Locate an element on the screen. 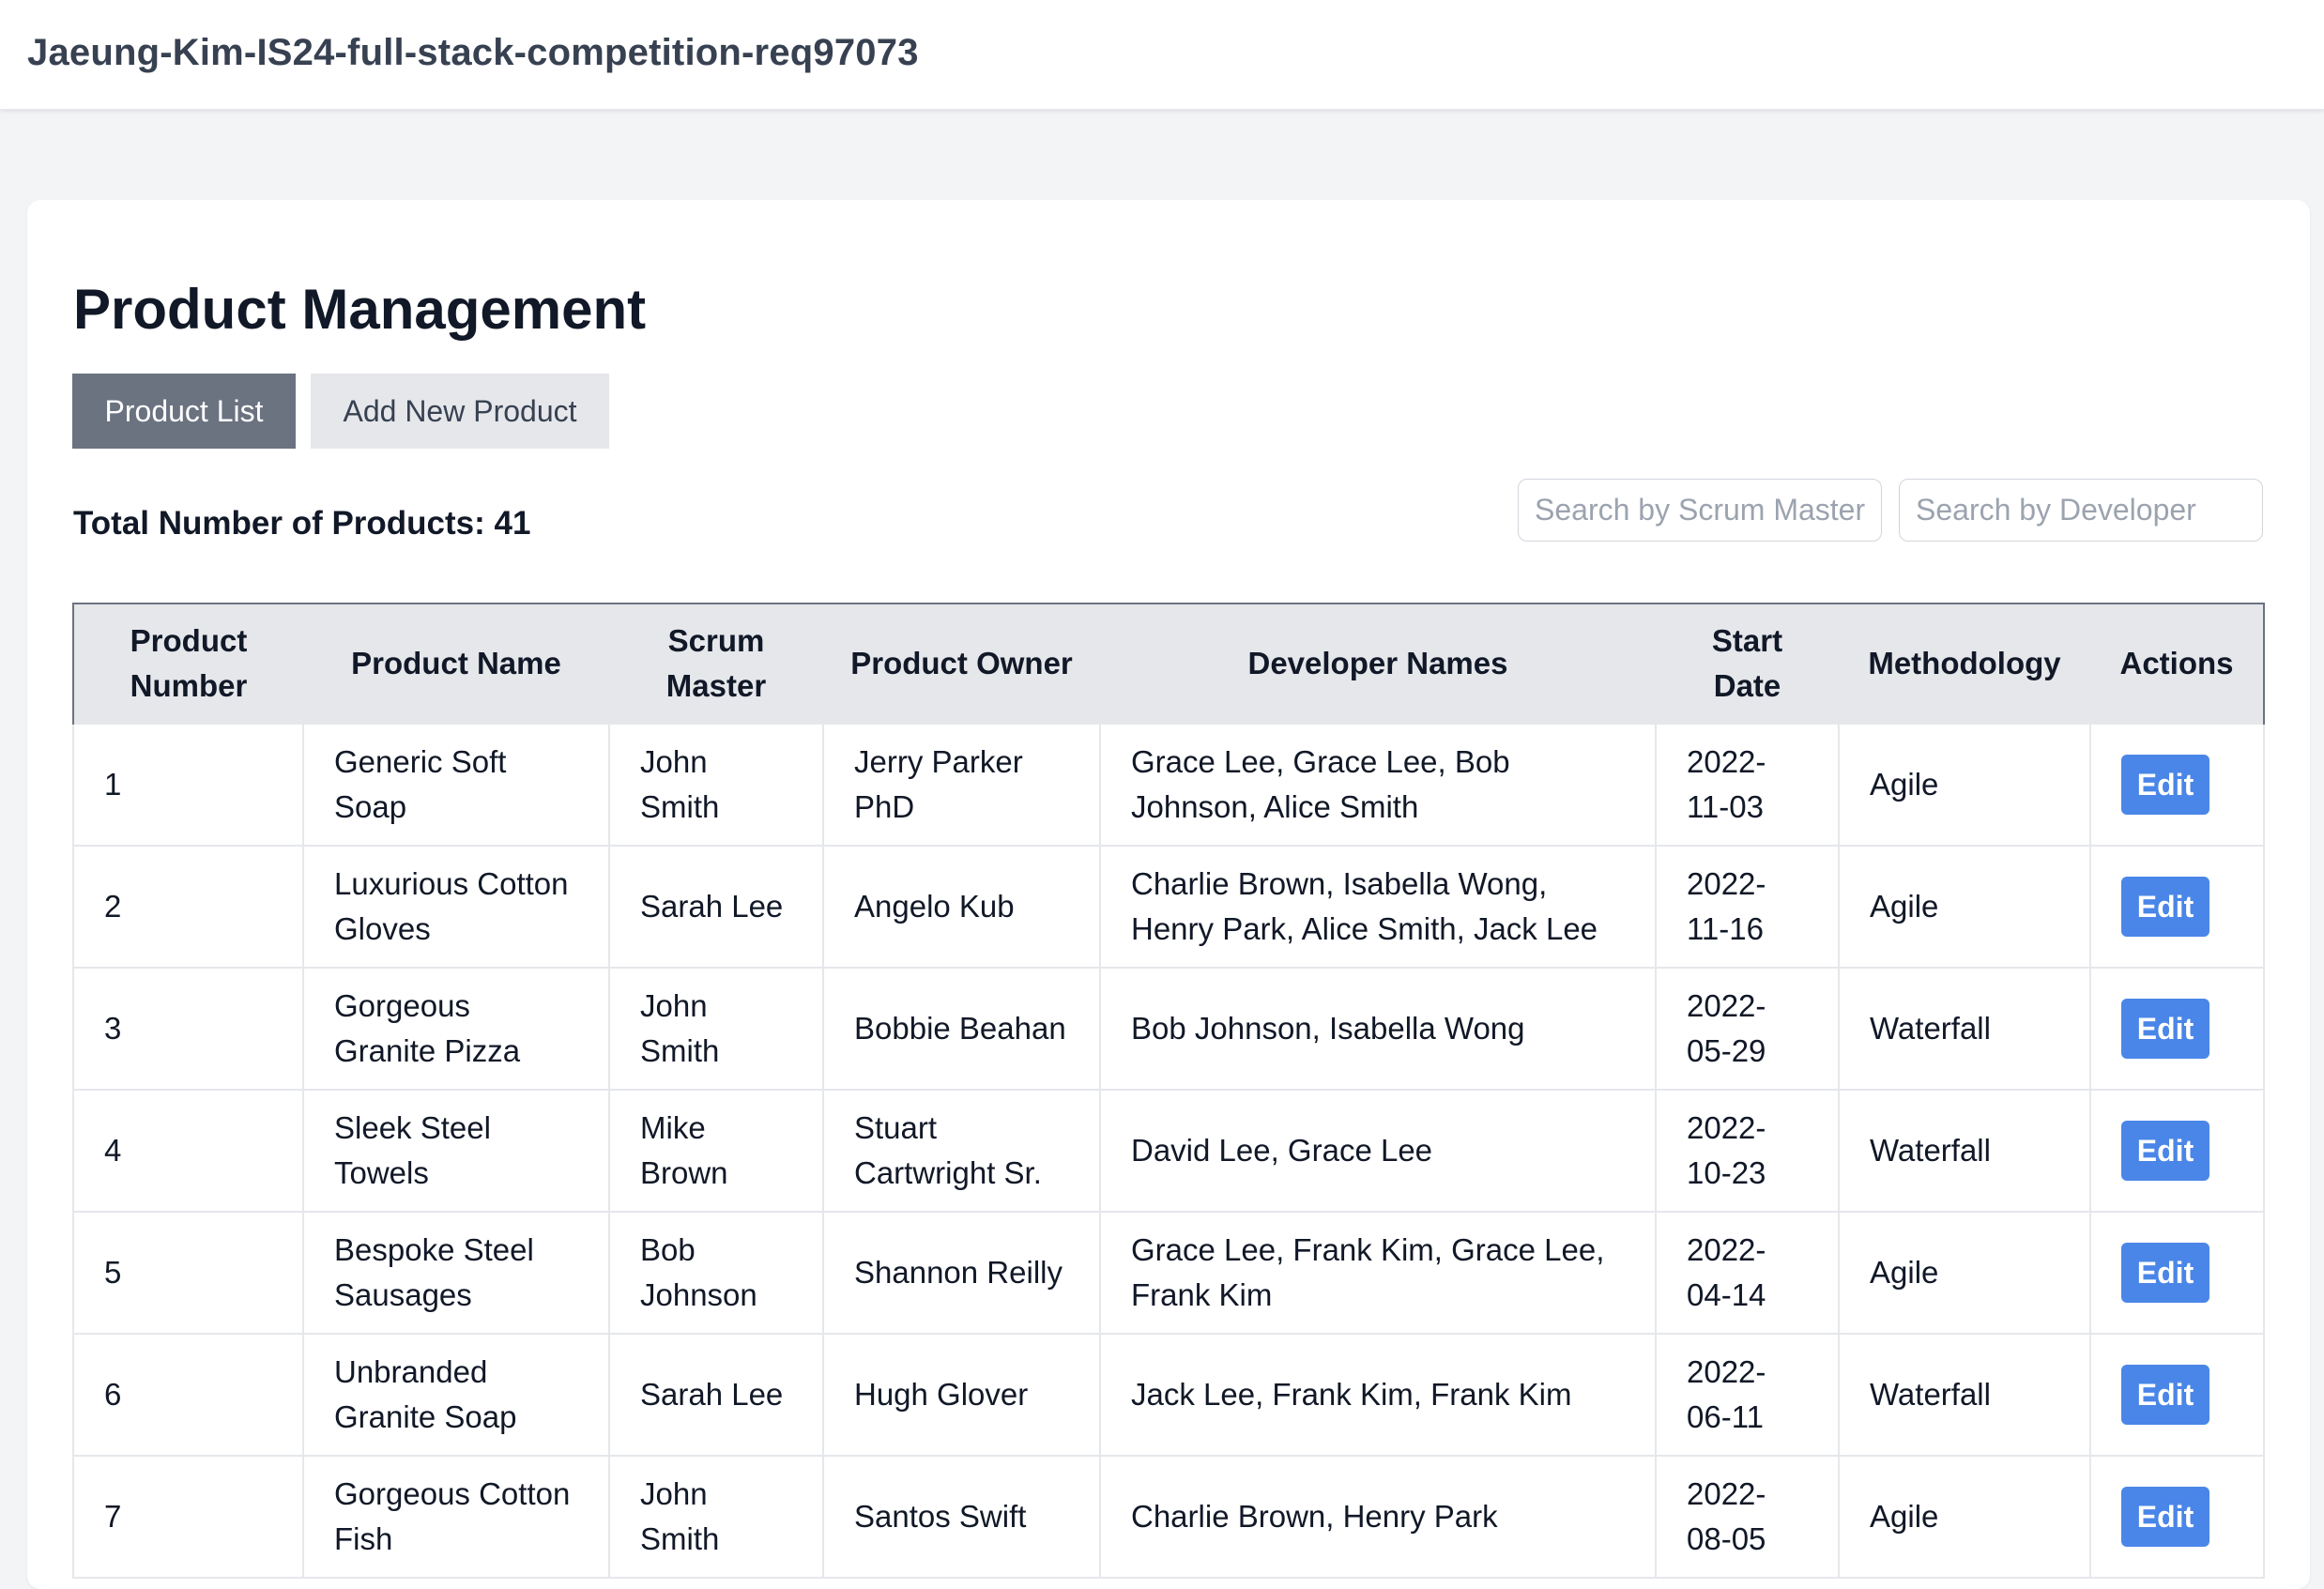 This screenshot has width=2324, height=1589. column-header: Actions is located at coordinates (2177, 663).